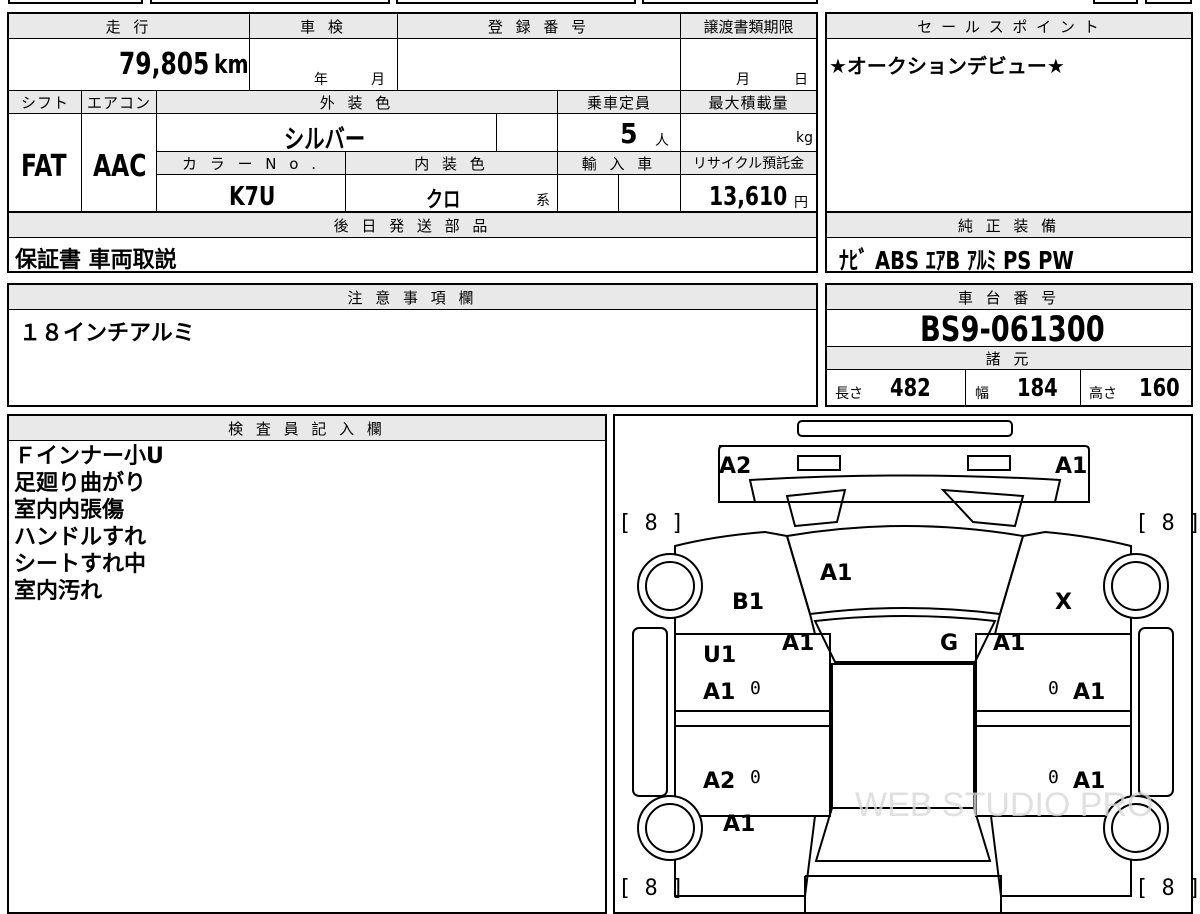 Image resolution: width=1200 pixels, height=914 pixels. I want to click on transfer-month: 月, so click(743, 80).